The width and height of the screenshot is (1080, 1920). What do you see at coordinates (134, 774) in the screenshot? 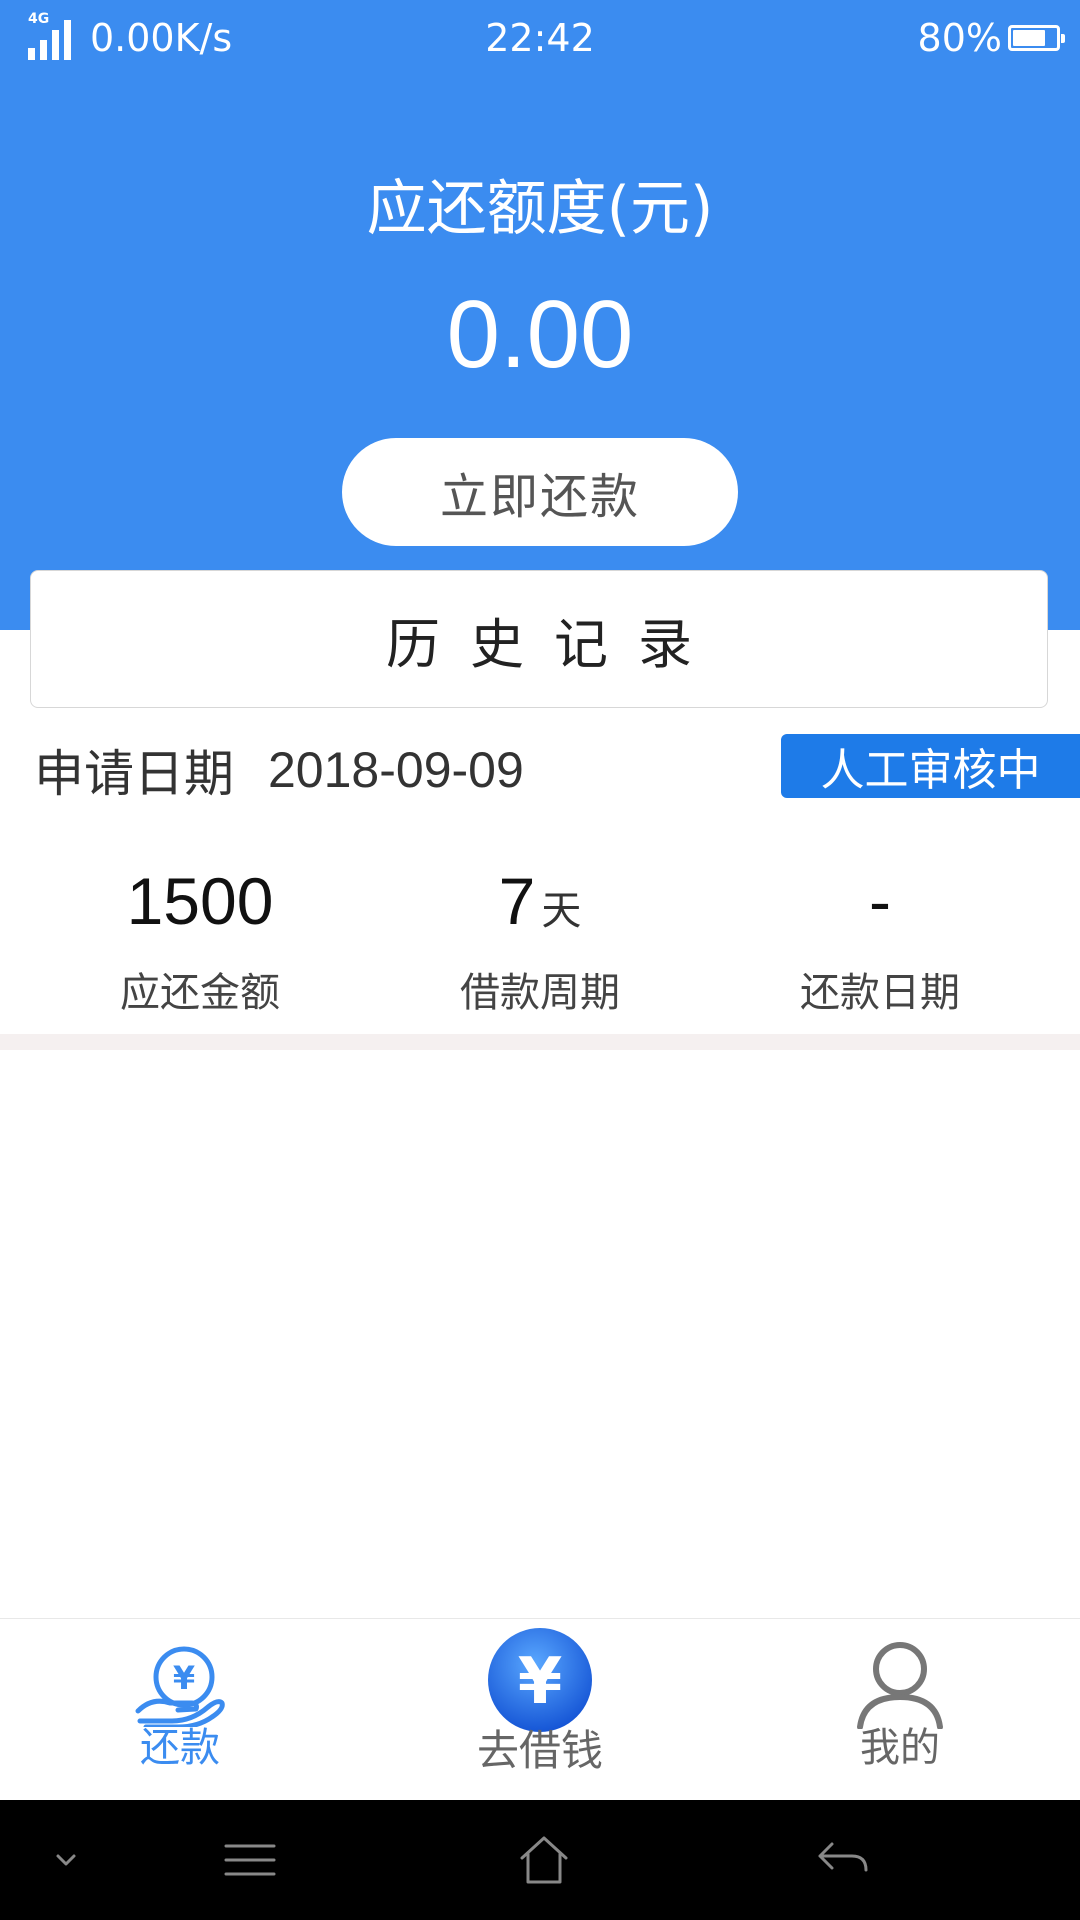
I see `apply-date-label: 申请日期` at bounding box center [134, 774].